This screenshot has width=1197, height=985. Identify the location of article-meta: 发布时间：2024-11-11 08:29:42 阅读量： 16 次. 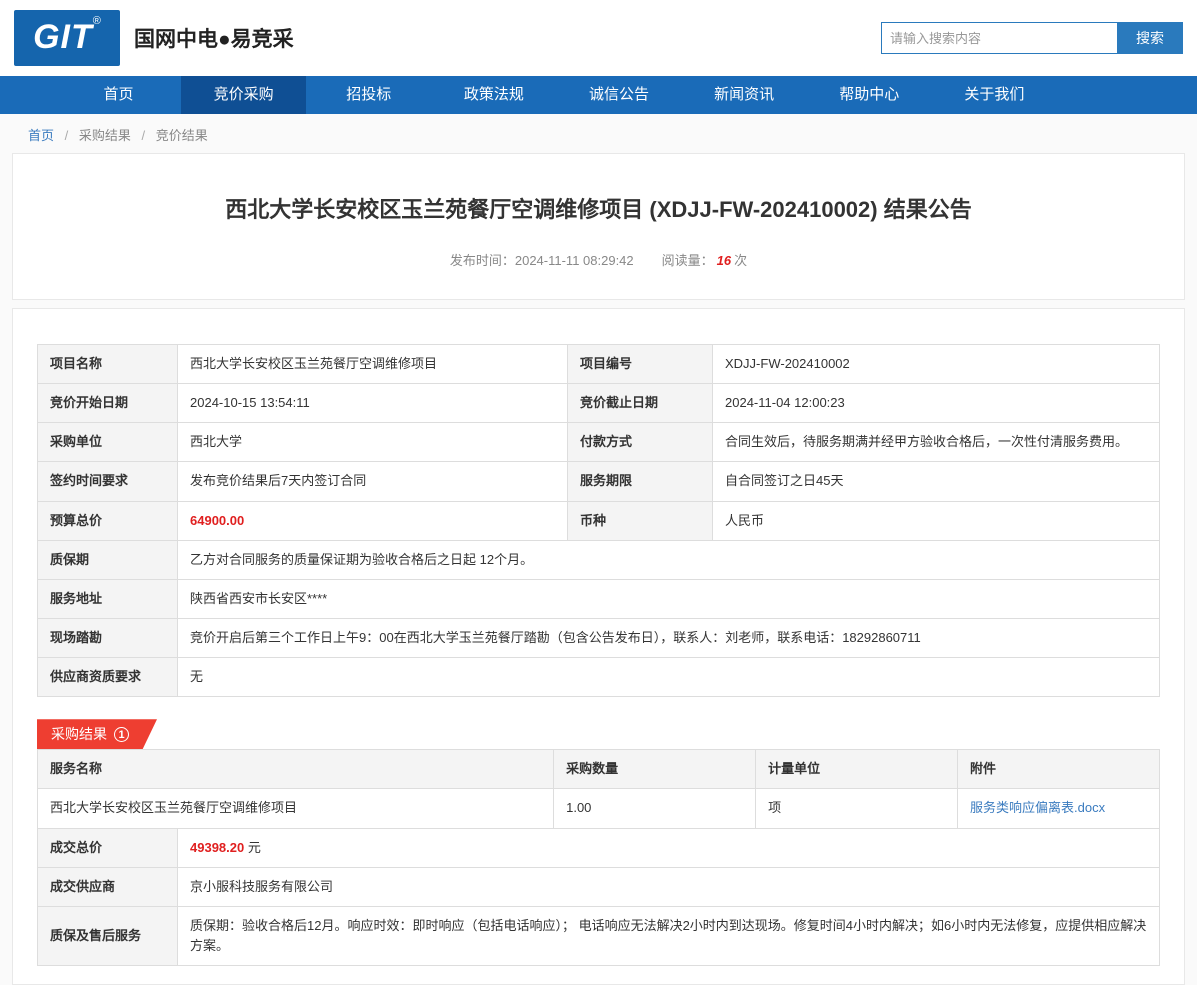
(598, 259).